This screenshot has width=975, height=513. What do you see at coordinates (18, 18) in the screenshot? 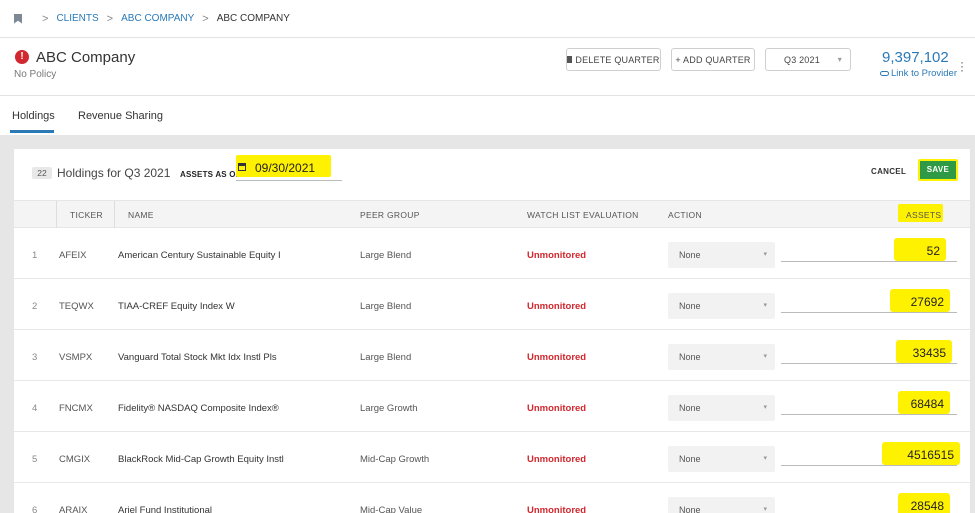
I see `bookmark-icon` at bounding box center [18, 18].